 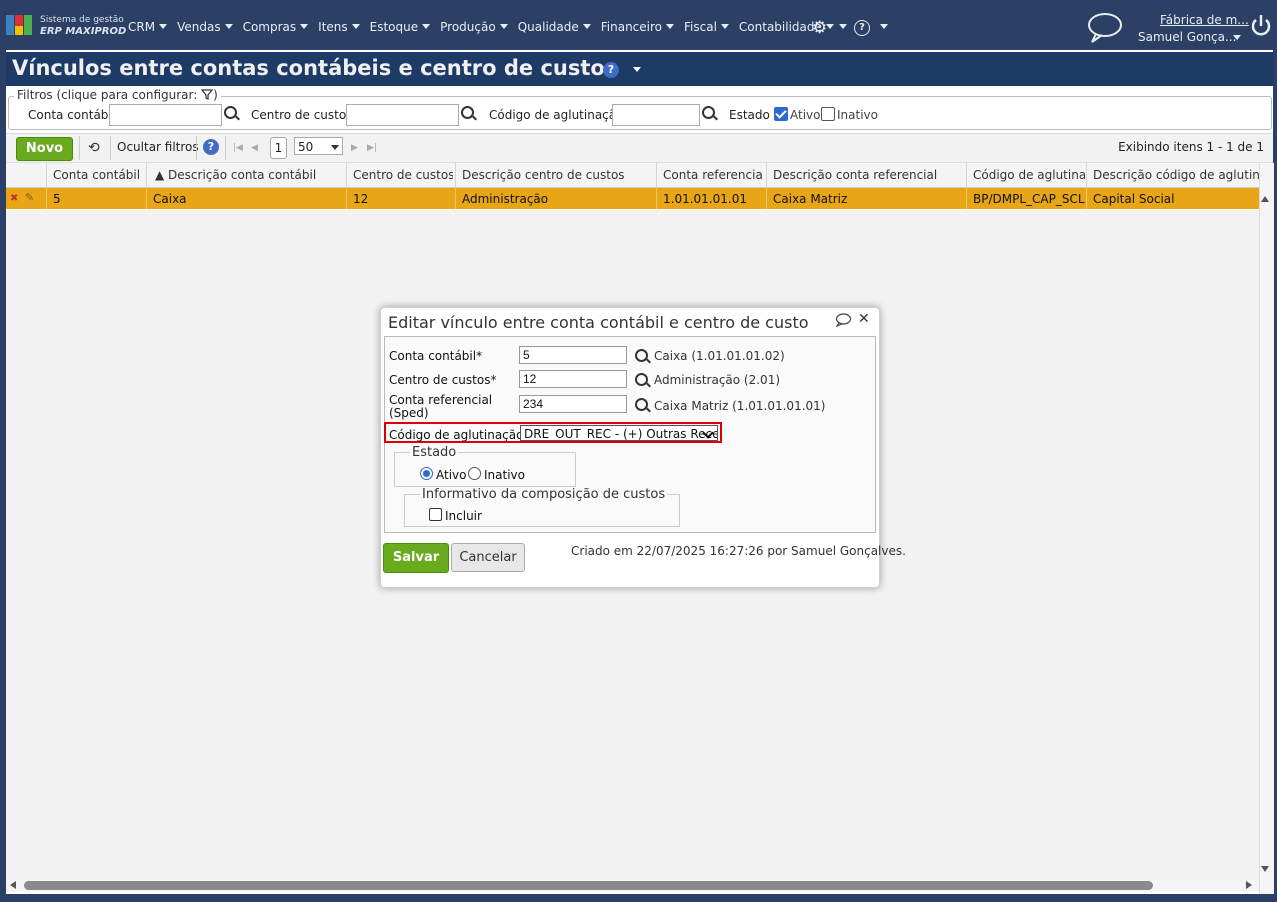 I want to click on page-help-caret-icon, so click(x=637, y=69).